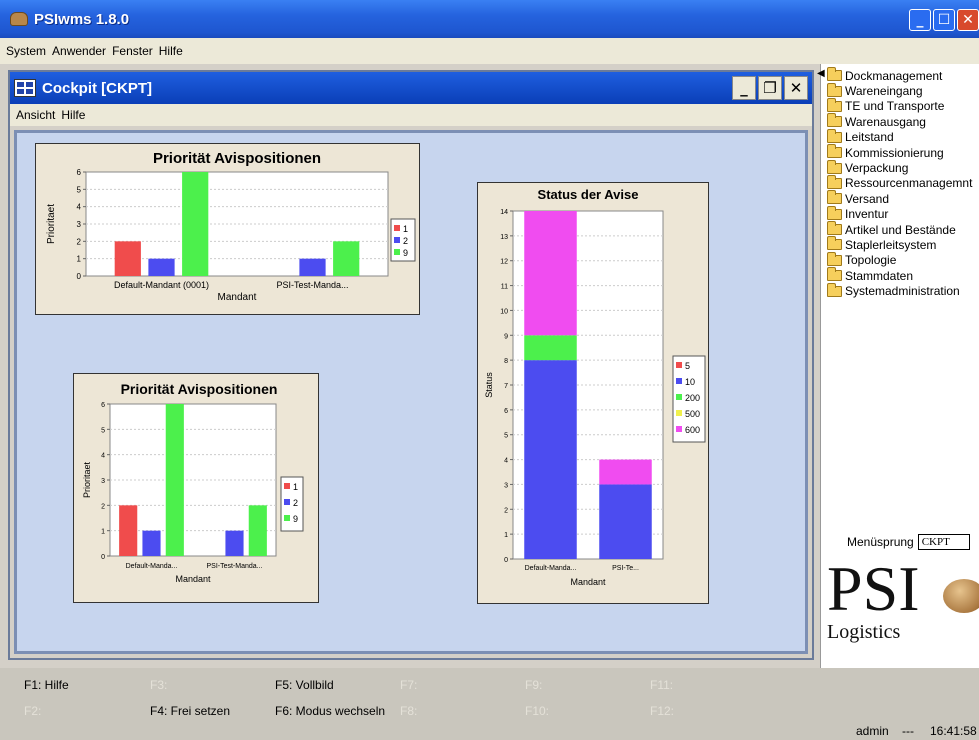 This screenshot has height=740, width=979. I want to click on fkey-f10: F10:, so click(537, 711).